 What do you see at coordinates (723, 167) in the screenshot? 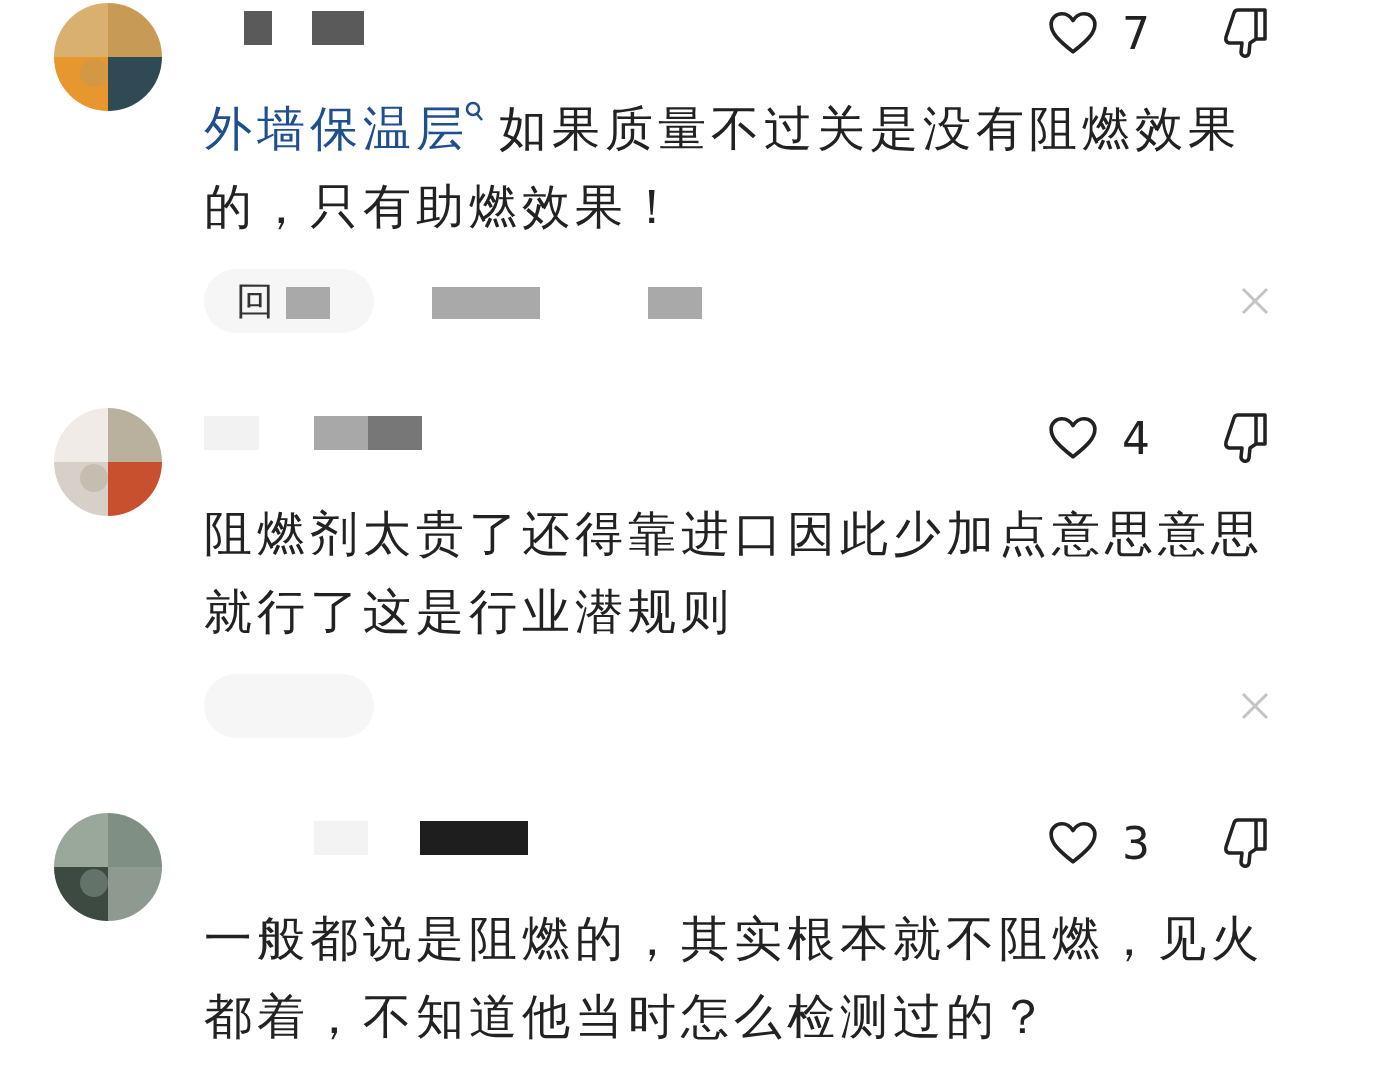
I see `comment-text: 外墙保温层 如果质量不过关是没有阻燃效果的，只有助燃效果！` at bounding box center [723, 167].